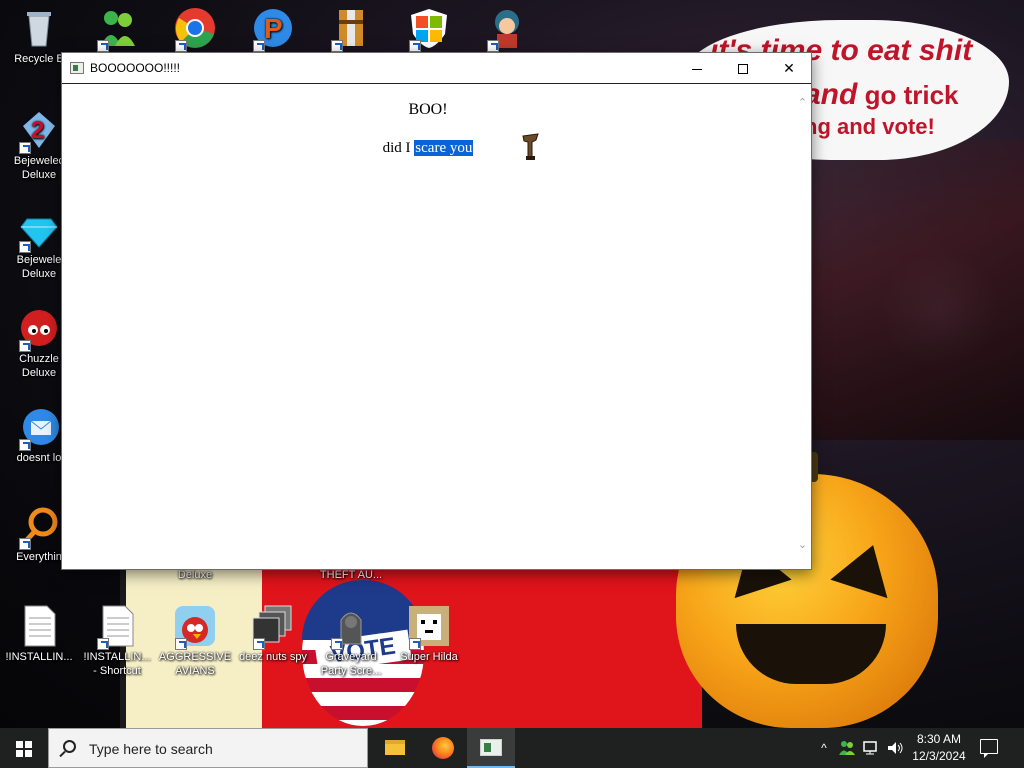  Describe the element at coordinates (429, 627) in the screenshot. I see `pixel-dog-icon` at that location.